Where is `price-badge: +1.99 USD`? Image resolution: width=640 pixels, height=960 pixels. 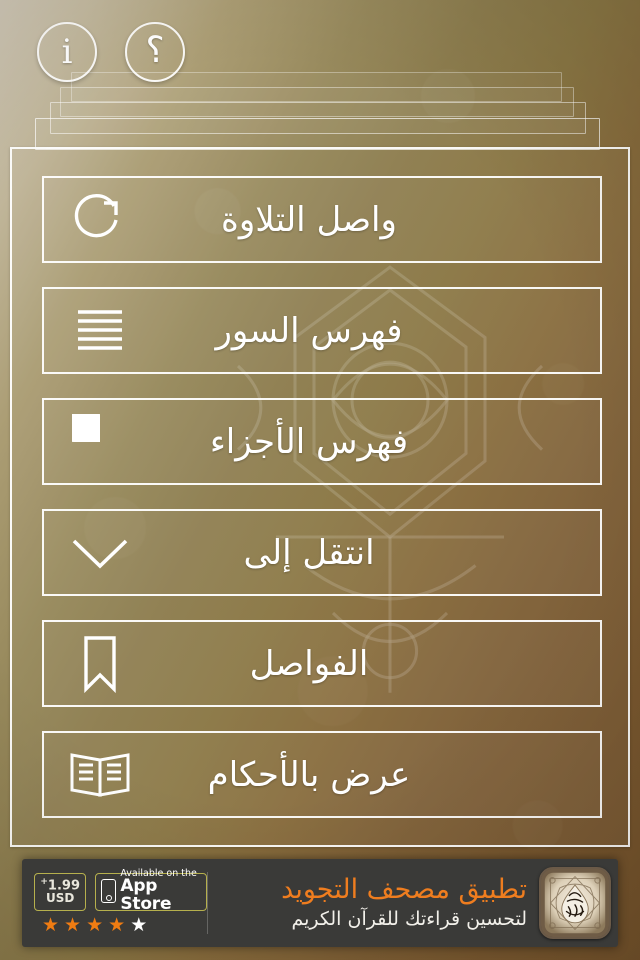
price-badge: +1.99 USD is located at coordinates (60, 891).